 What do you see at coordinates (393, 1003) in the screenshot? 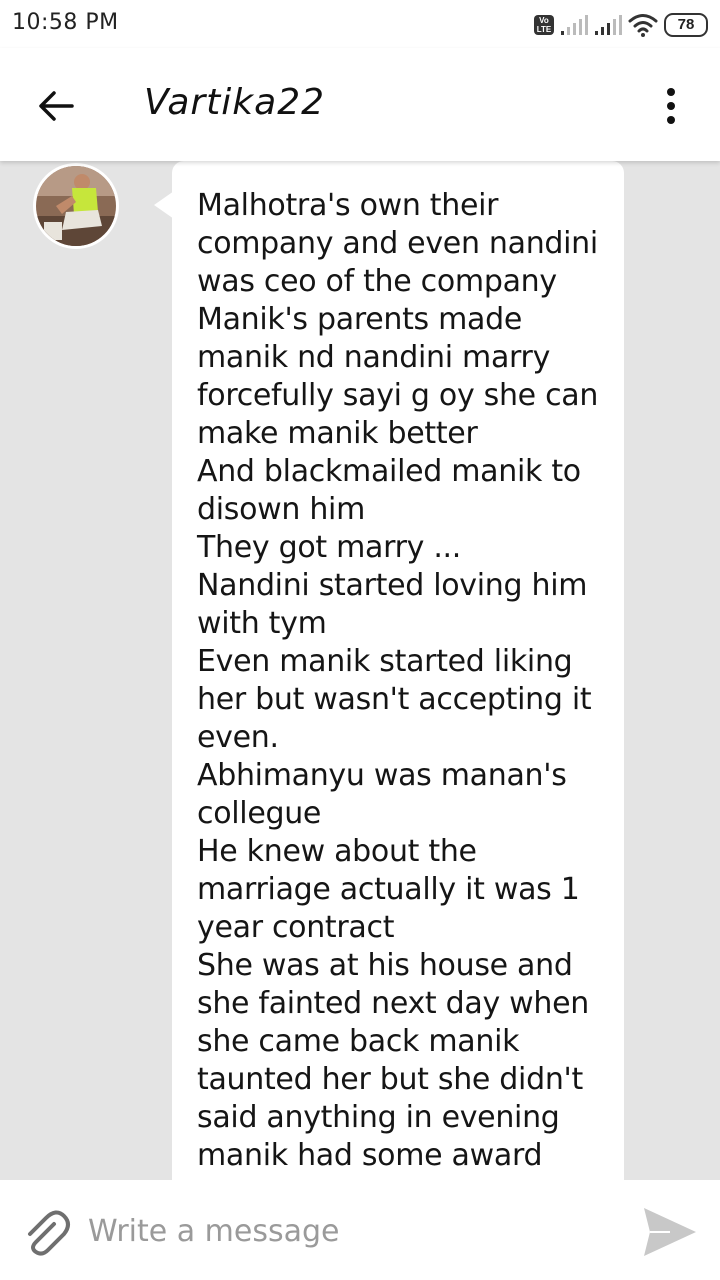
I see `message-line: she fainted next day when` at bounding box center [393, 1003].